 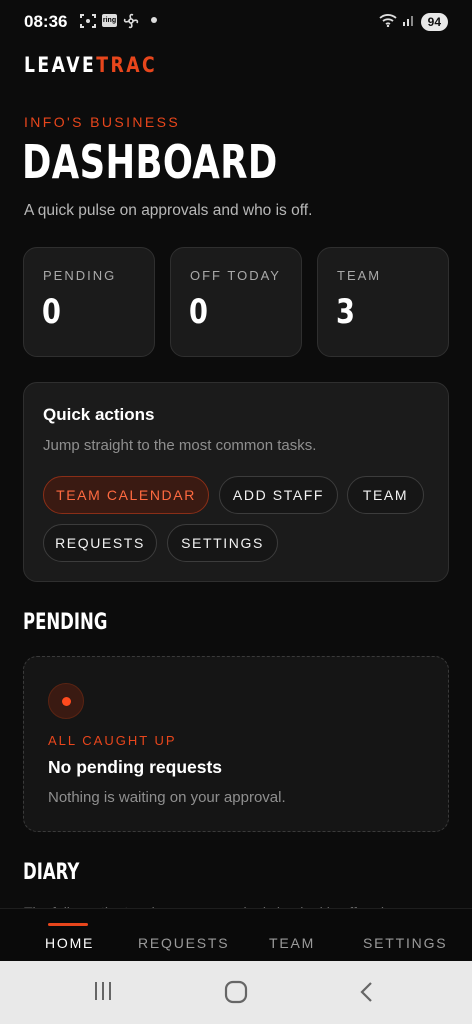 I want to click on screenshot-icon, so click(x=88, y=20).